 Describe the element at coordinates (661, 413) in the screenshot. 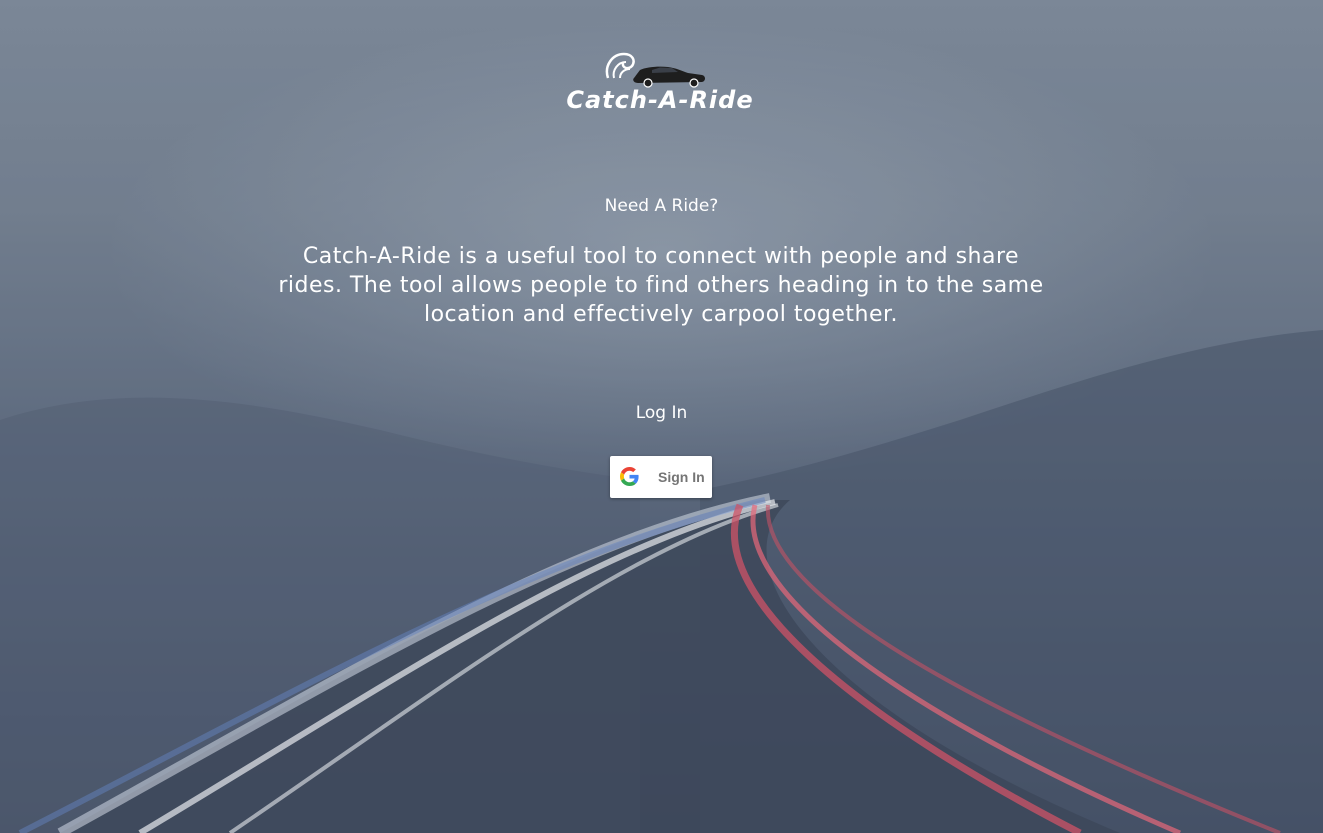

I see `login-heading: Log In` at that location.